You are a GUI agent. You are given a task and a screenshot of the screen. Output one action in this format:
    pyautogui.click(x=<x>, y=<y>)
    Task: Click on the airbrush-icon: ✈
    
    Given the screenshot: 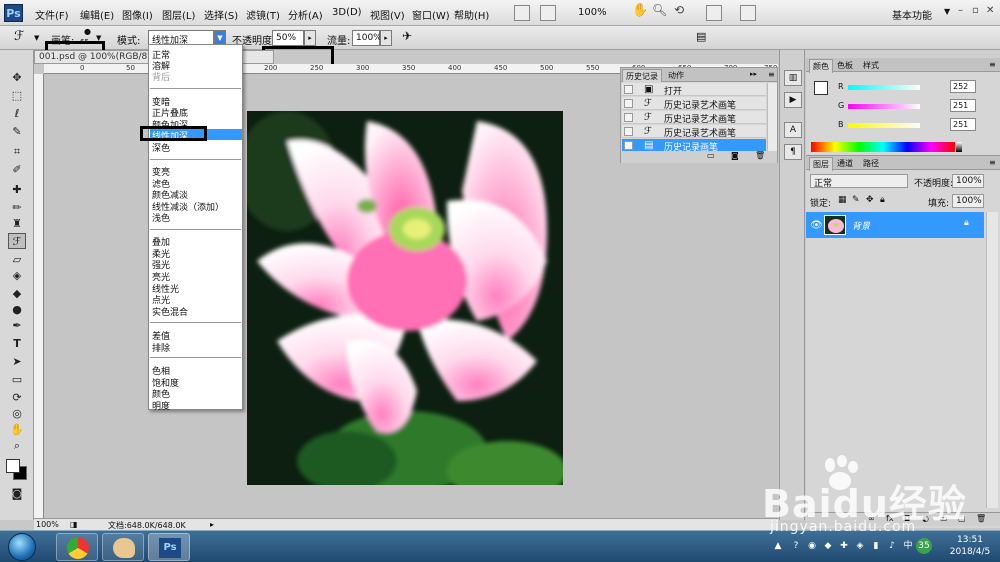 What is the action you would take?
    pyautogui.click(x=407, y=36)
    